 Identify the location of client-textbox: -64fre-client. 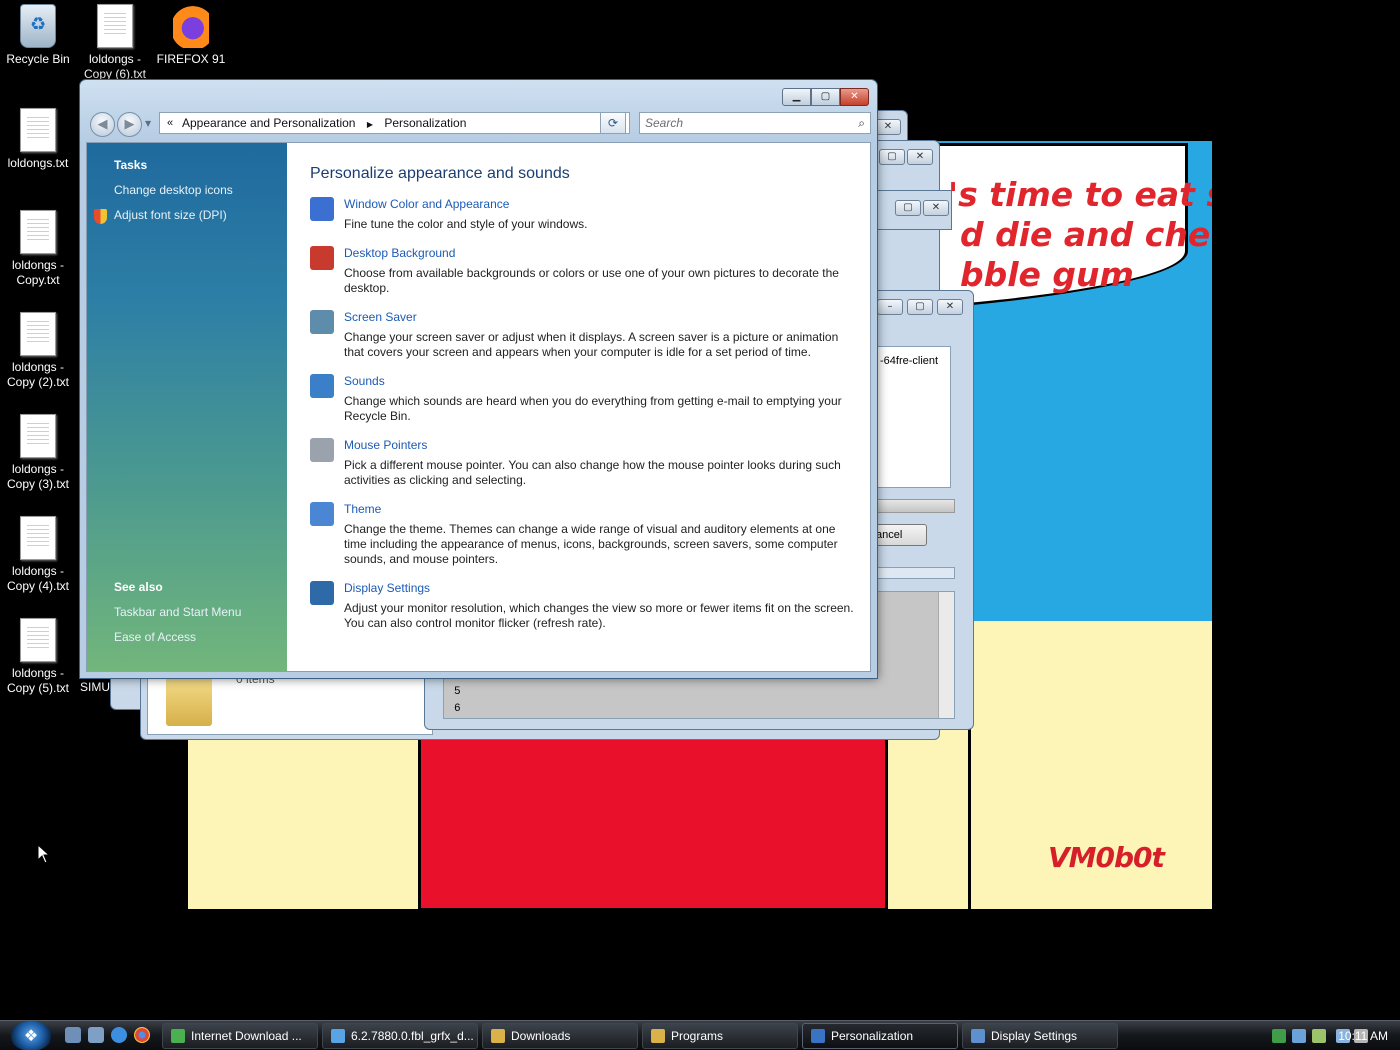
(913, 417).